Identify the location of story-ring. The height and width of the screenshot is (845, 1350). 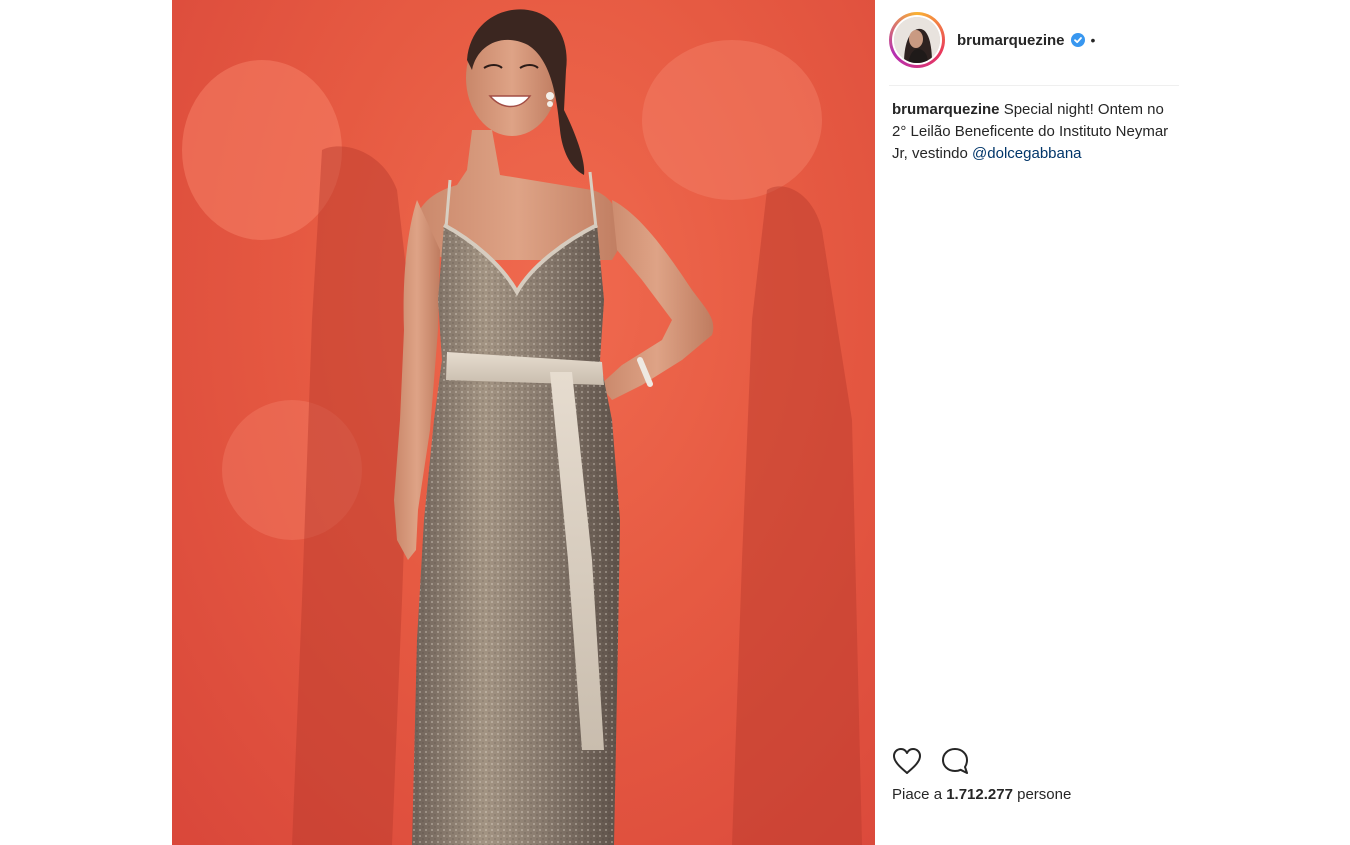
(917, 40).